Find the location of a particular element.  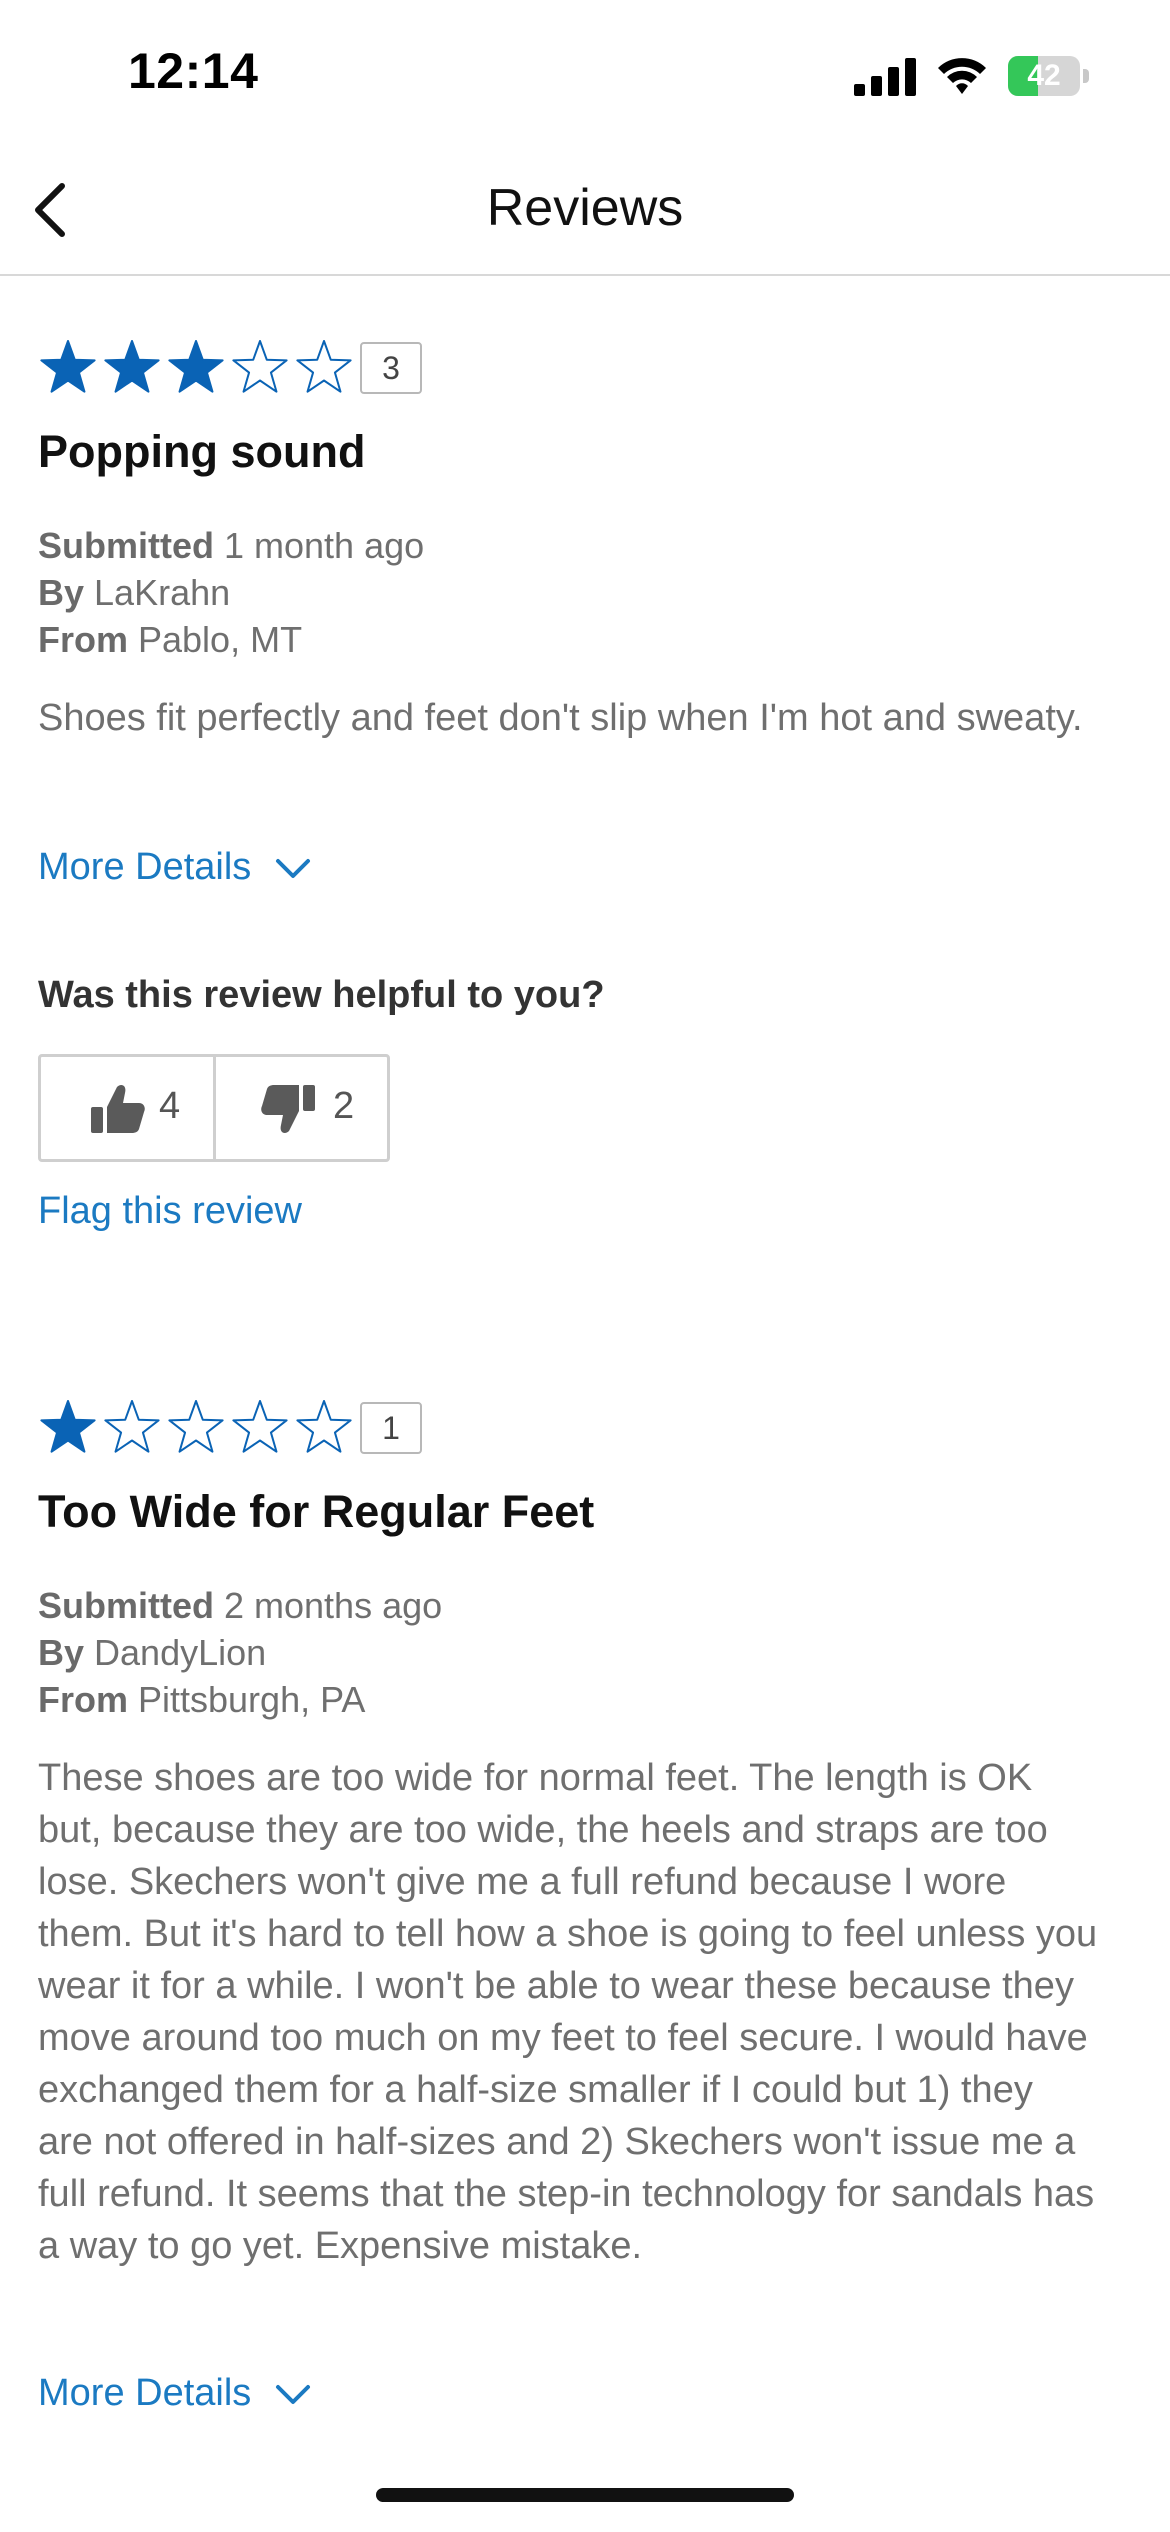

battery-icon: 42 is located at coordinates (1049, 77).